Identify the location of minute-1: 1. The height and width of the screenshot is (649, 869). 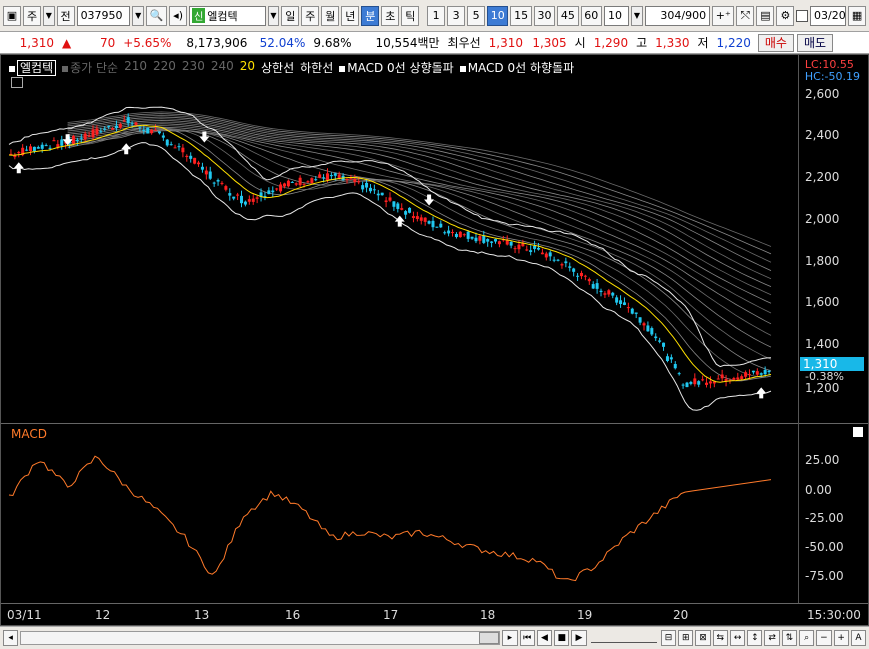
(436, 15).